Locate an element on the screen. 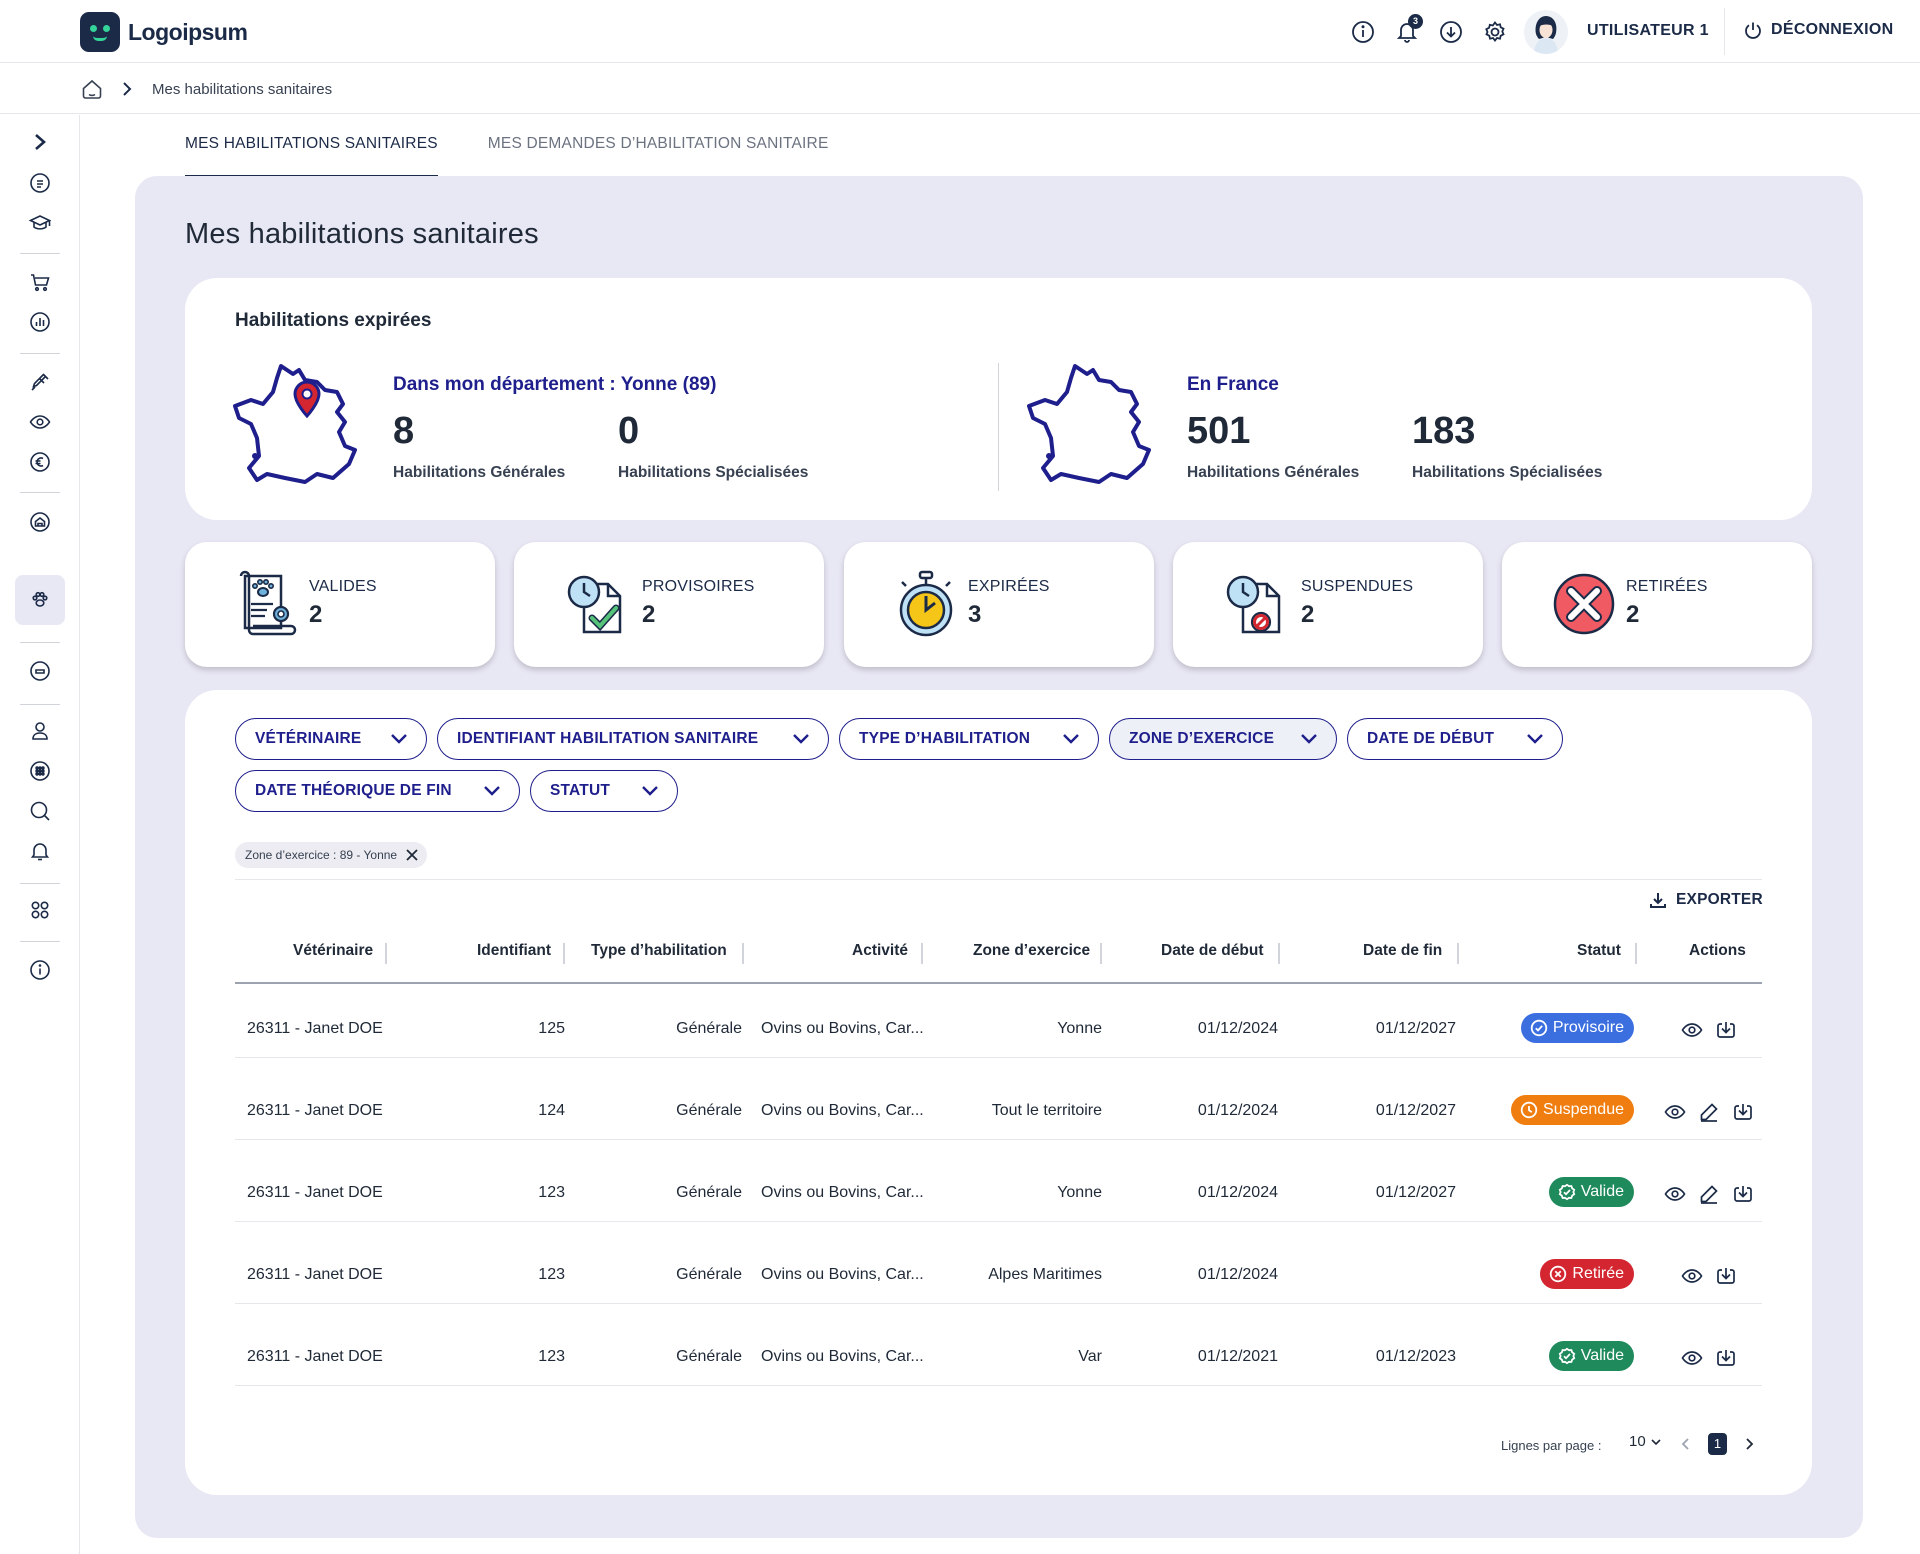 The width and height of the screenshot is (1920, 1554). download-circle-icon is located at coordinates (1451, 32).